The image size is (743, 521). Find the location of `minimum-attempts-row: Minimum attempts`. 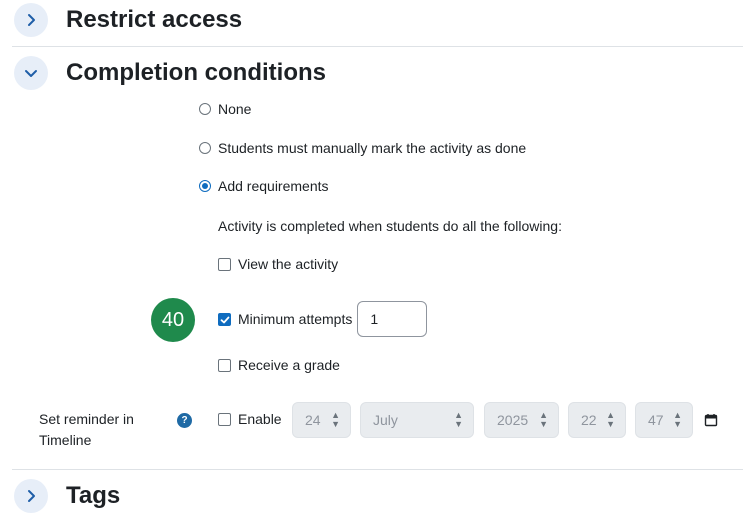

minimum-attempts-row: Minimum attempts is located at coordinates (323, 319).